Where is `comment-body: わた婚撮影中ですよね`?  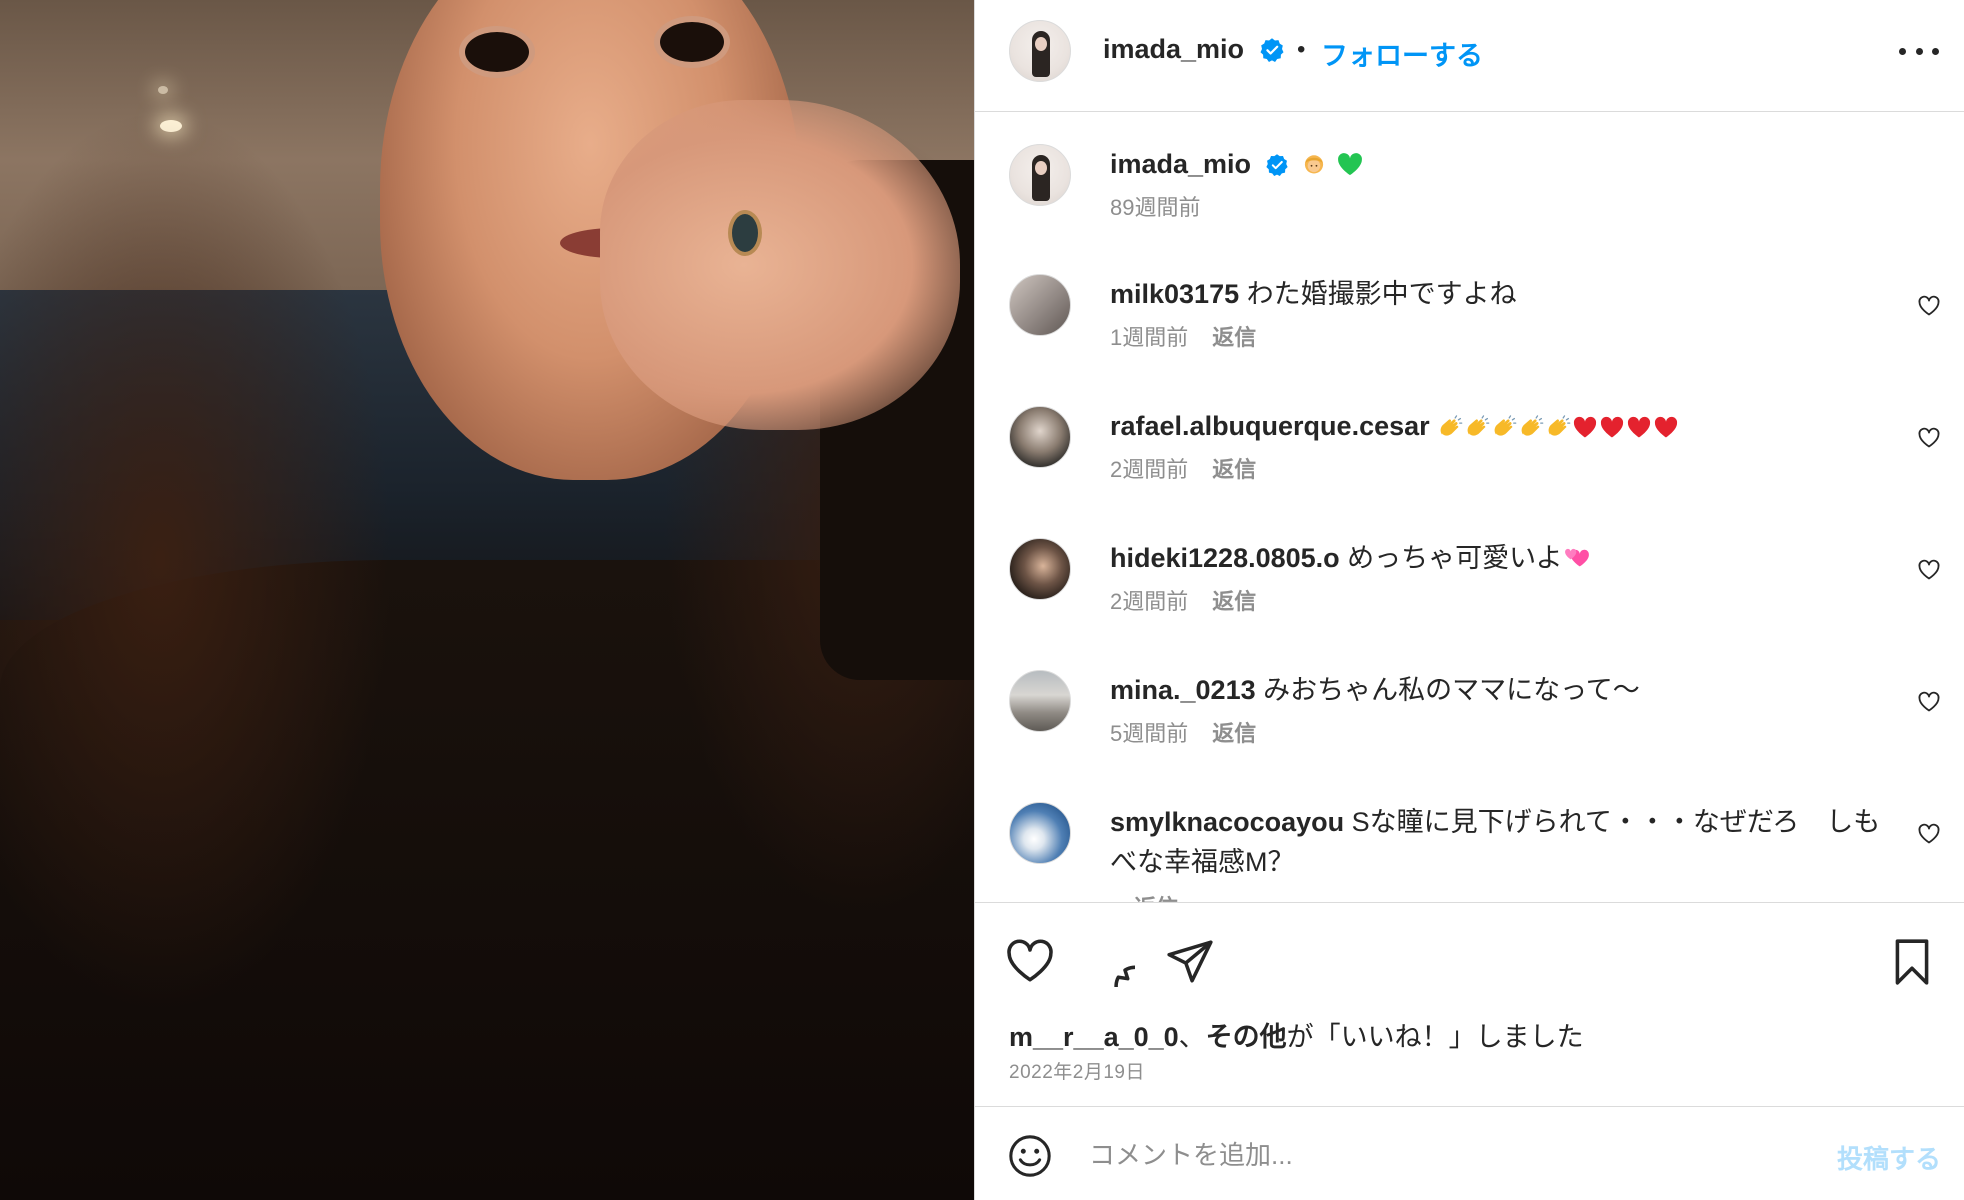
comment-body: わた婚撮影中ですよね is located at coordinates (1381, 294).